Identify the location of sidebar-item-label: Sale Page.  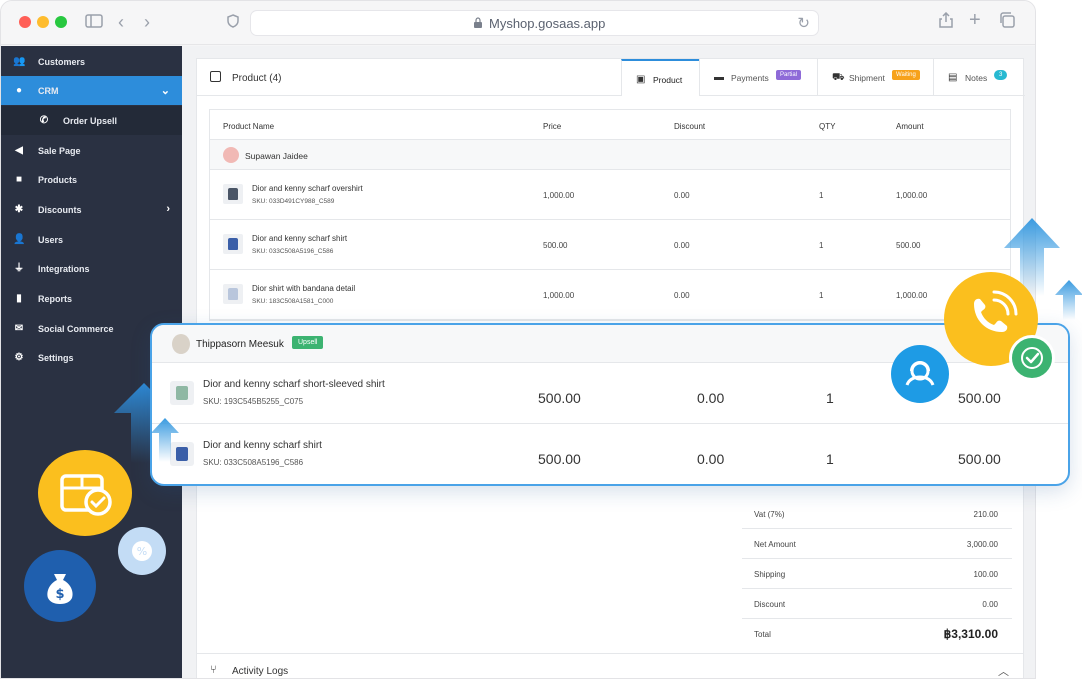
(59, 151).